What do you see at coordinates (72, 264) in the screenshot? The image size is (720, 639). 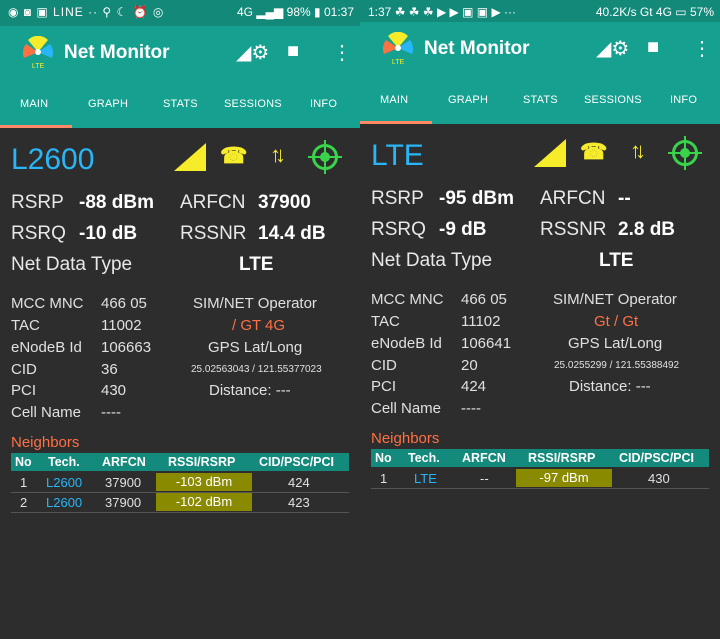 I see `net-data-type-label: Net Data Type` at bounding box center [72, 264].